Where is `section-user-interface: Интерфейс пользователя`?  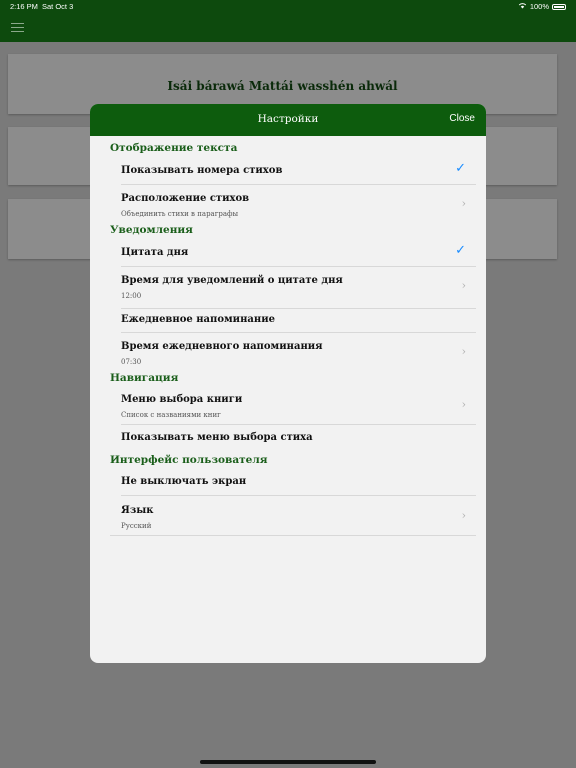
section-user-interface: Интерфейс пользователя is located at coordinates (189, 460).